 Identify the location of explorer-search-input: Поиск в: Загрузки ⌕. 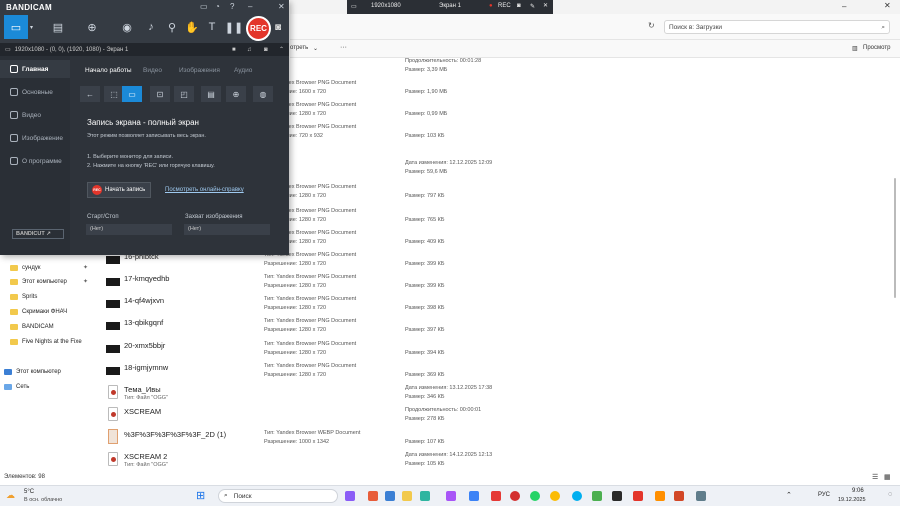
(777, 27).